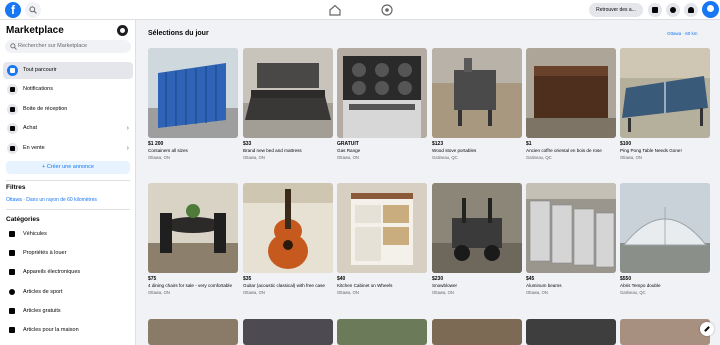 This screenshot has width=720, height=345. Describe the element at coordinates (665, 239) in the screenshot. I see `listing-card: $550 Abris Tempo double Gatineau, QC` at that location.